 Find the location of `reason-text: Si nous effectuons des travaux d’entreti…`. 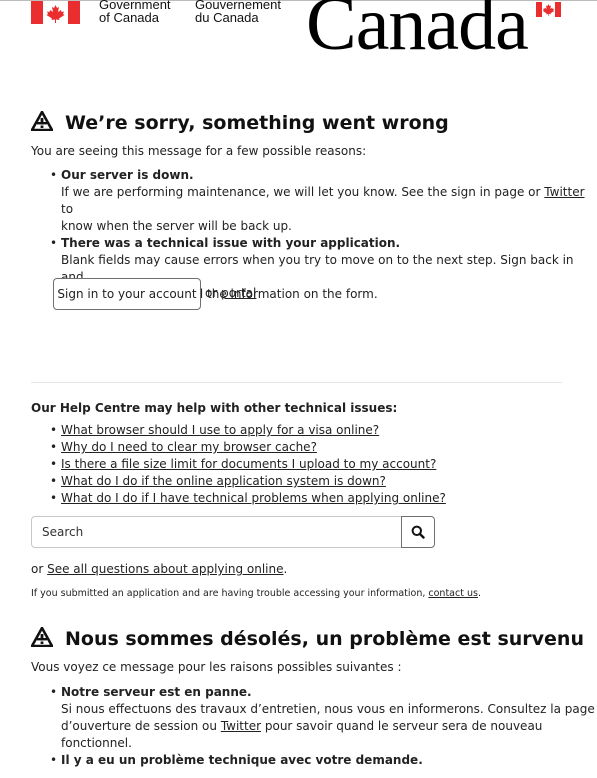

reason-text: Si nous effectuons des travaux d’entreti… is located at coordinates (328, 709).